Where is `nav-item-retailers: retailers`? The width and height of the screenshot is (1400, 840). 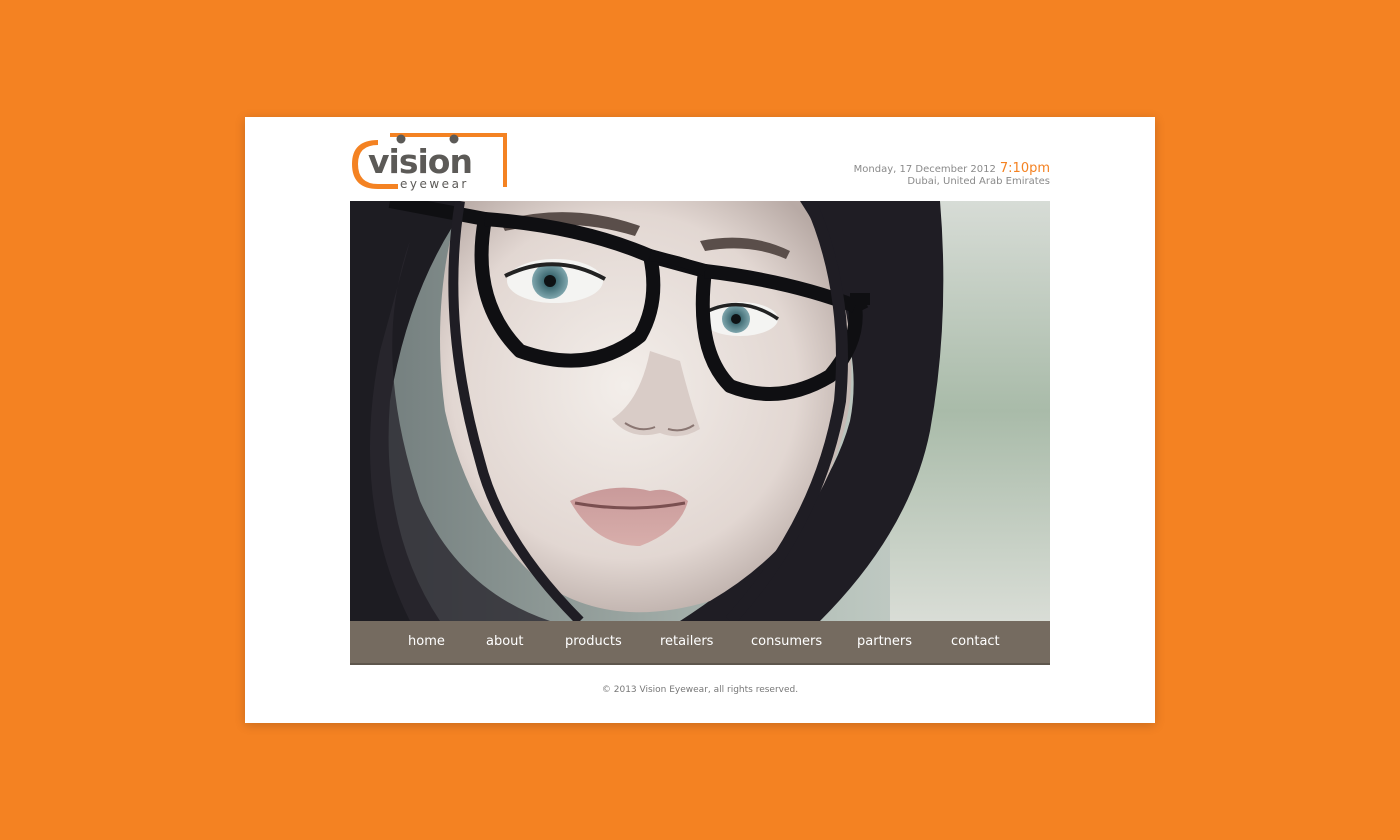 nav-item-retailers: retailers is located at coordinates (686, 641).